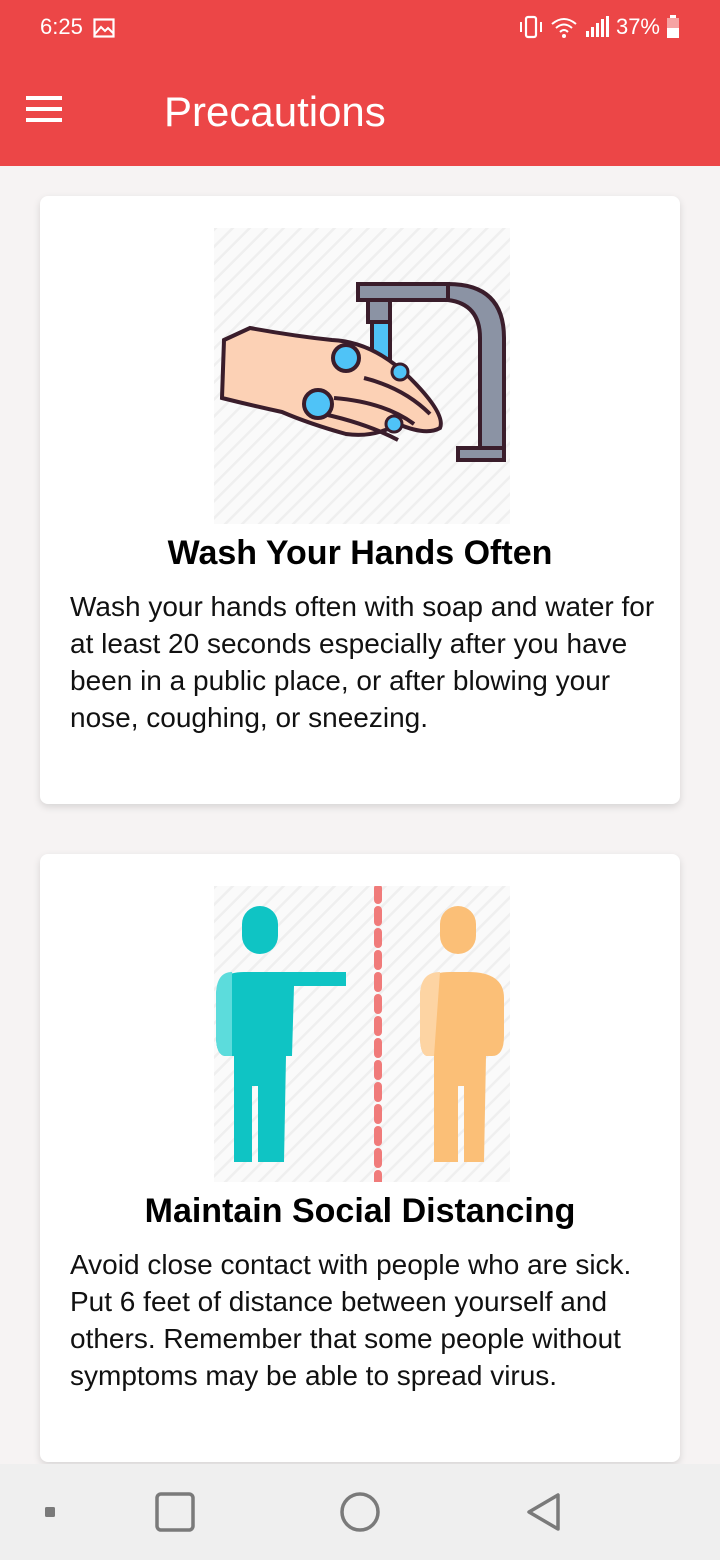 This screenshot has width=720, height=1560. I want to click on battery-percent: 37%, so click(637, 26).